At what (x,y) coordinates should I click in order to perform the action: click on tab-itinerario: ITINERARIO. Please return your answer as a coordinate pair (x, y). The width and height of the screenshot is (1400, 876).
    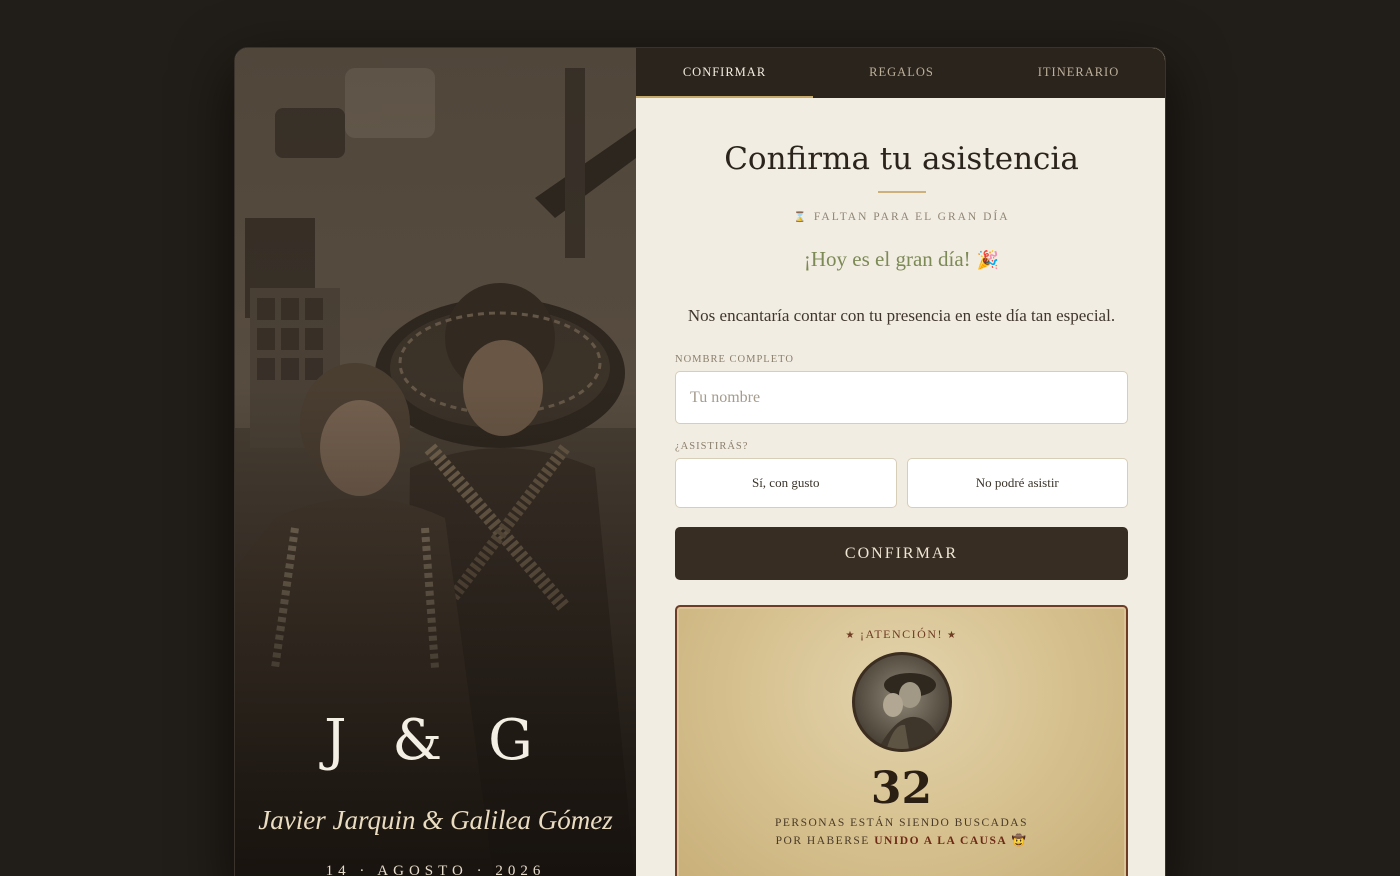
    Looking at the image, I should click on (1077, 73).